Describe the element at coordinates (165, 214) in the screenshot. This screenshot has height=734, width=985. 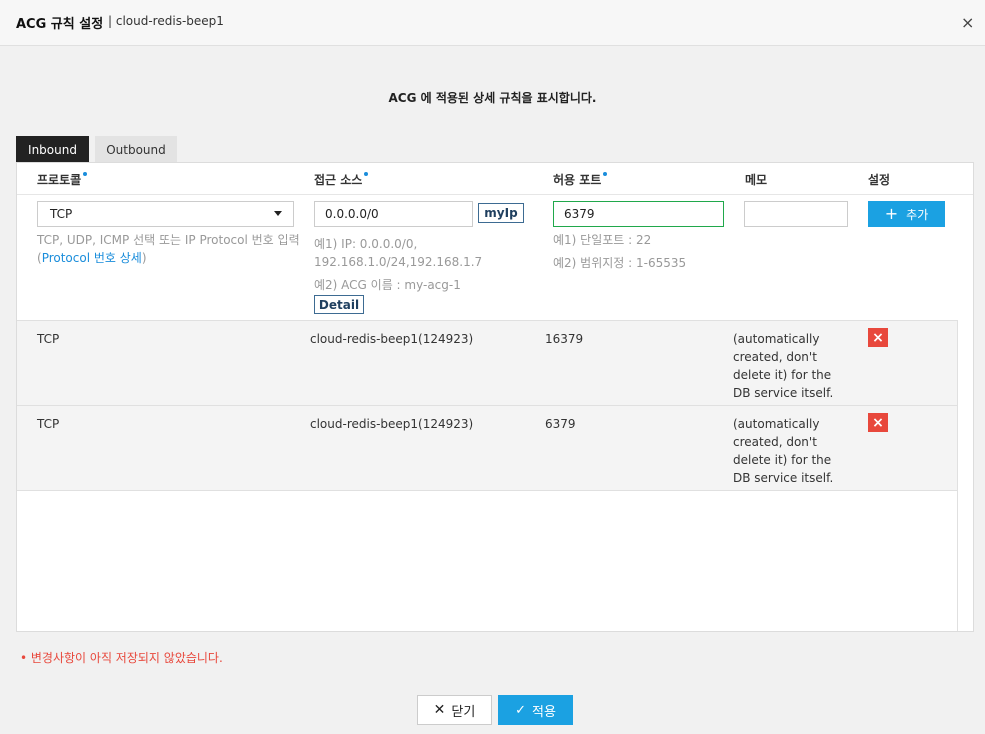
I see `protocol-select: TCP` at that location.